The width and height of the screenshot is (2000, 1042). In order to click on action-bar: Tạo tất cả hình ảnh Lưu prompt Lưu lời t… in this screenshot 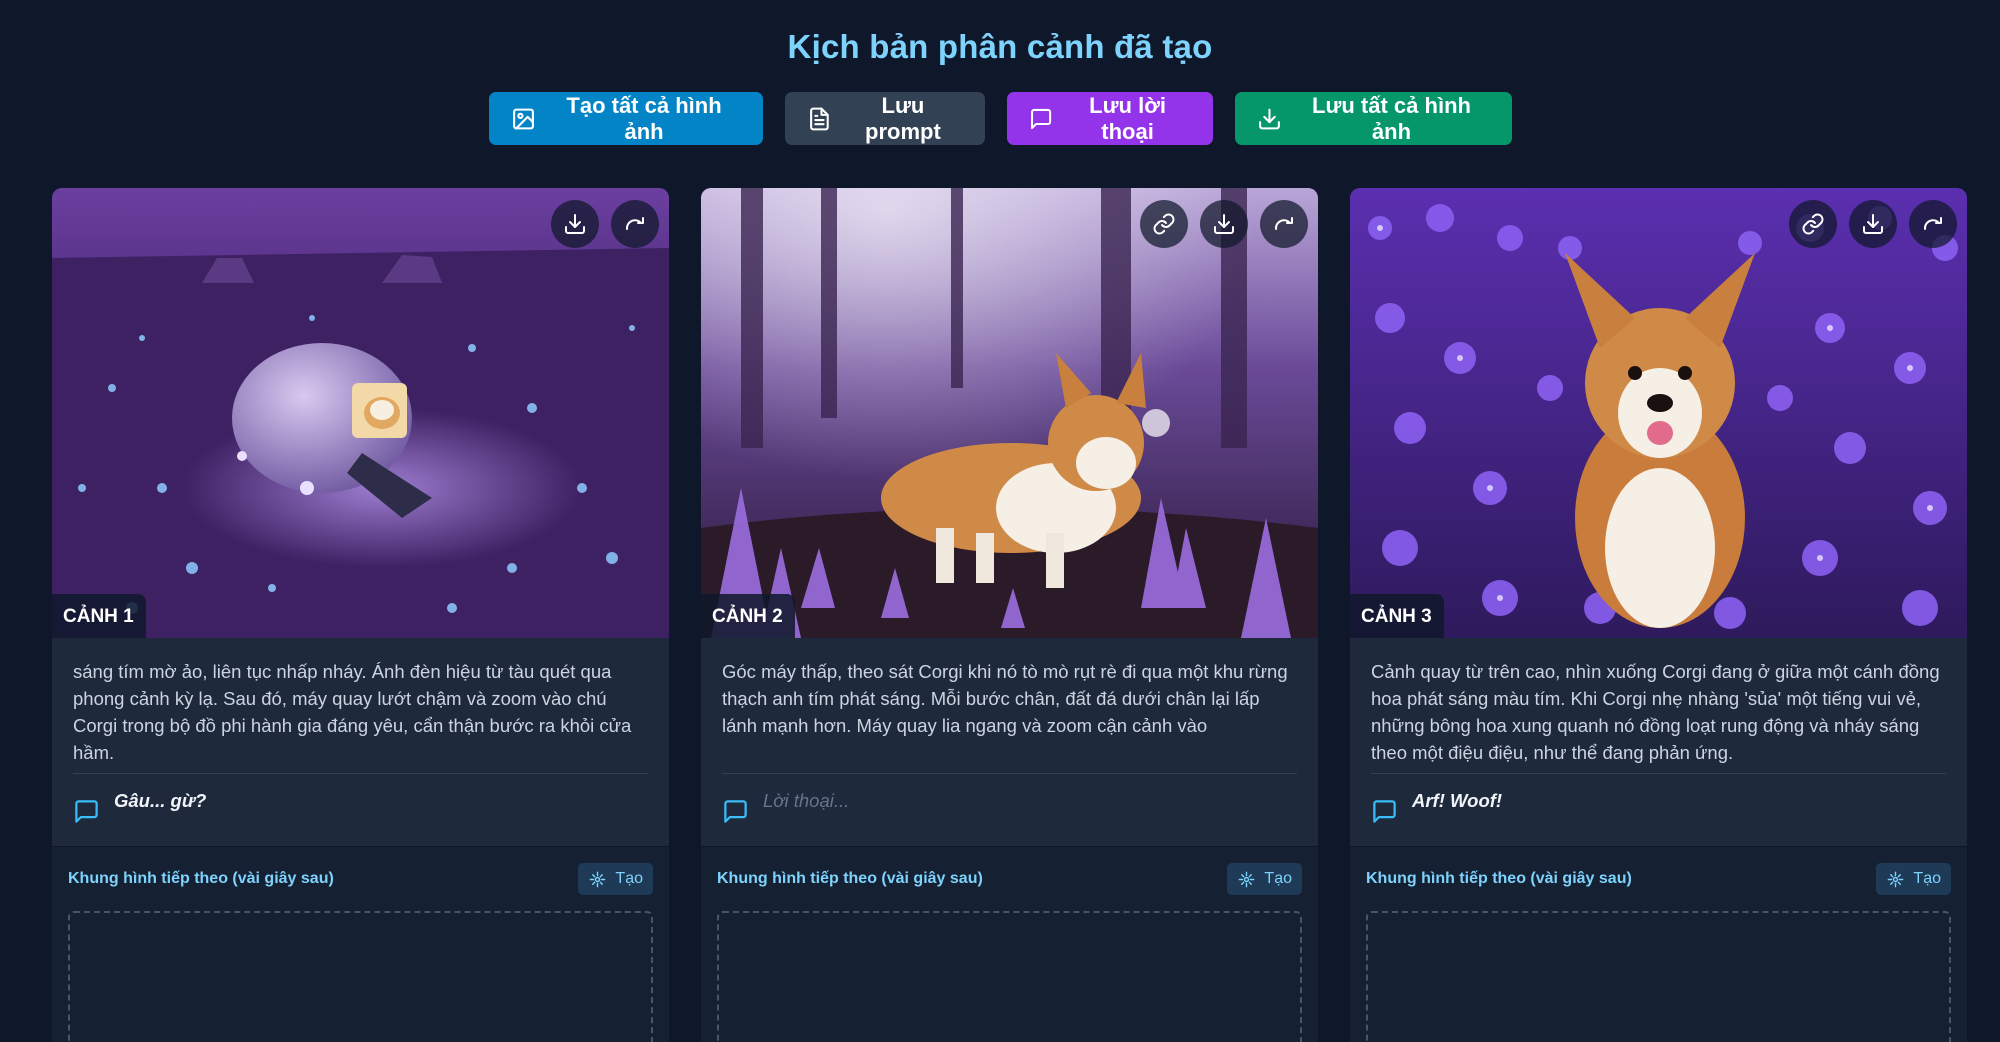, I will do `click(1000, 118)`.